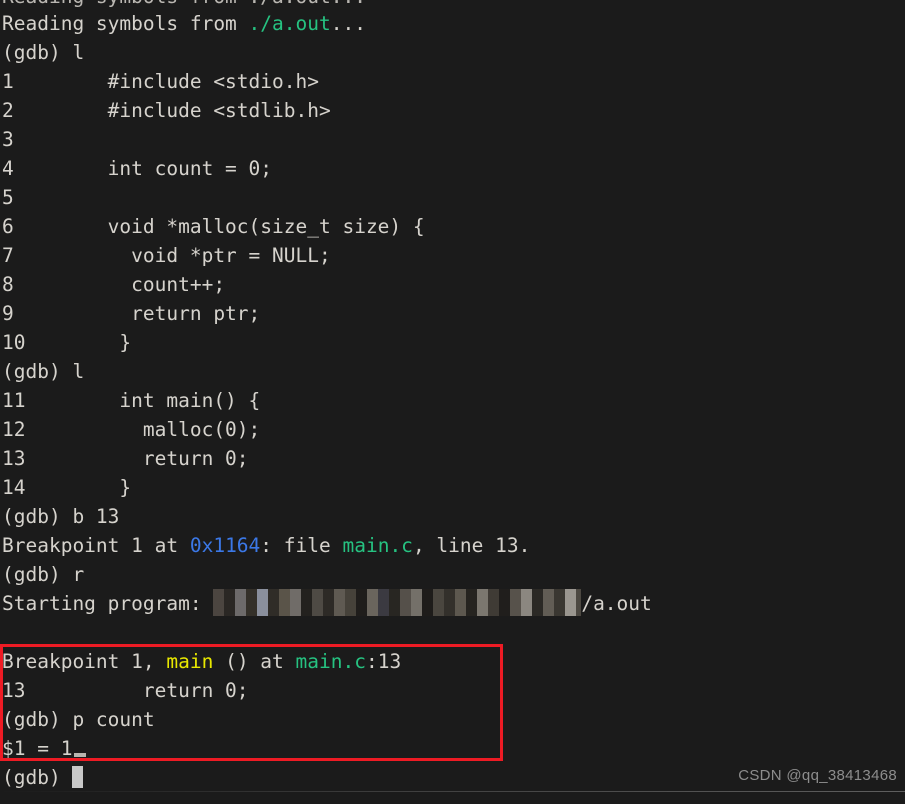 The width and height of the screenshot is (905, 804). Describe the element at coordinates (131, 429) in the screenshot. I see `text-span: 12 malloc(0);` at that location.